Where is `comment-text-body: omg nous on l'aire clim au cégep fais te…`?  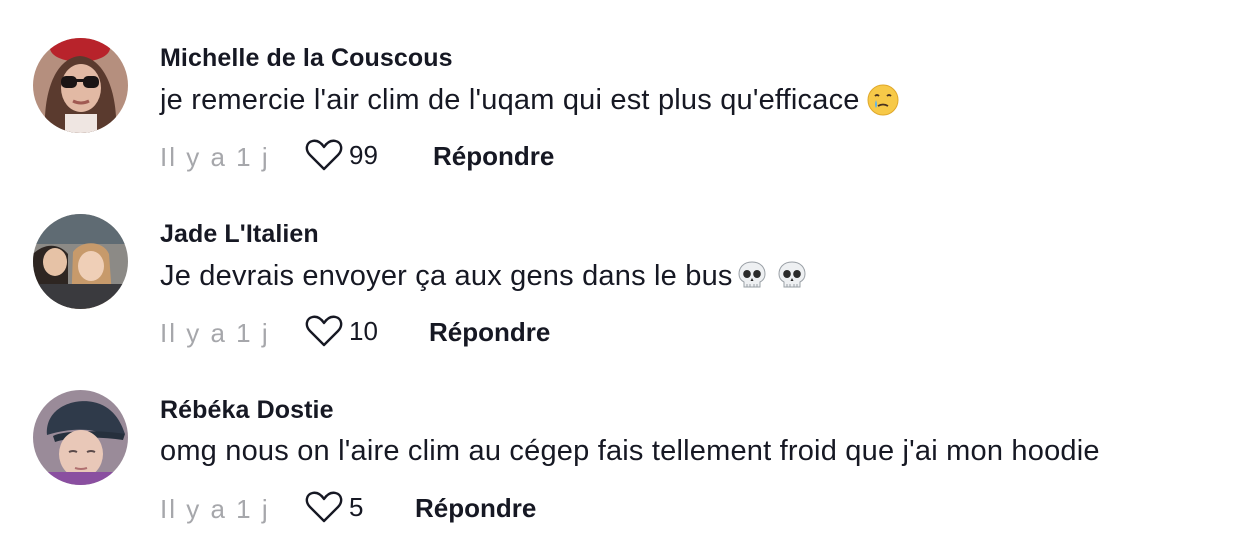
comment-text-body: omg nous on l'aire clim au cégep fais te… is located at coordinates (630, 451).